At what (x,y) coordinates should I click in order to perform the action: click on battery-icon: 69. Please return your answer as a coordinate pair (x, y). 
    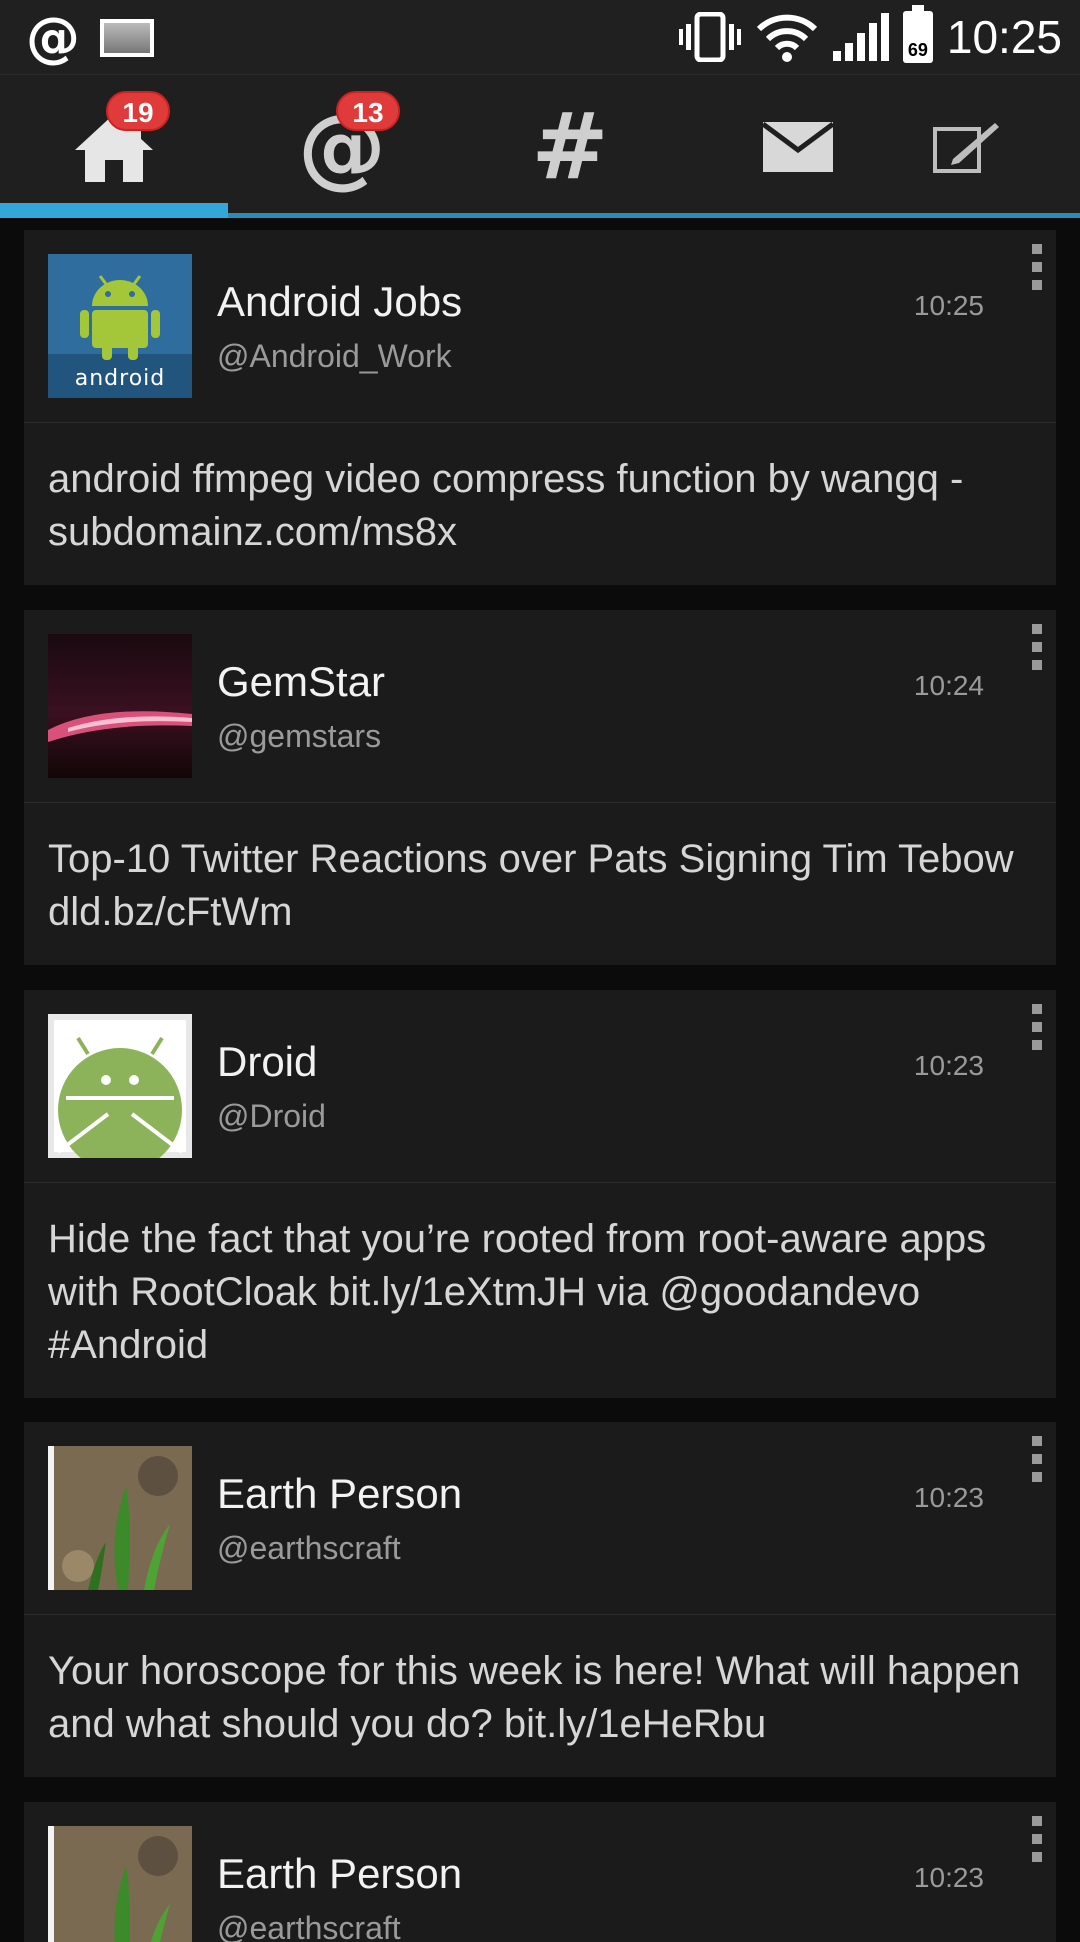
    Looking at the image, I should click on (917, 34).